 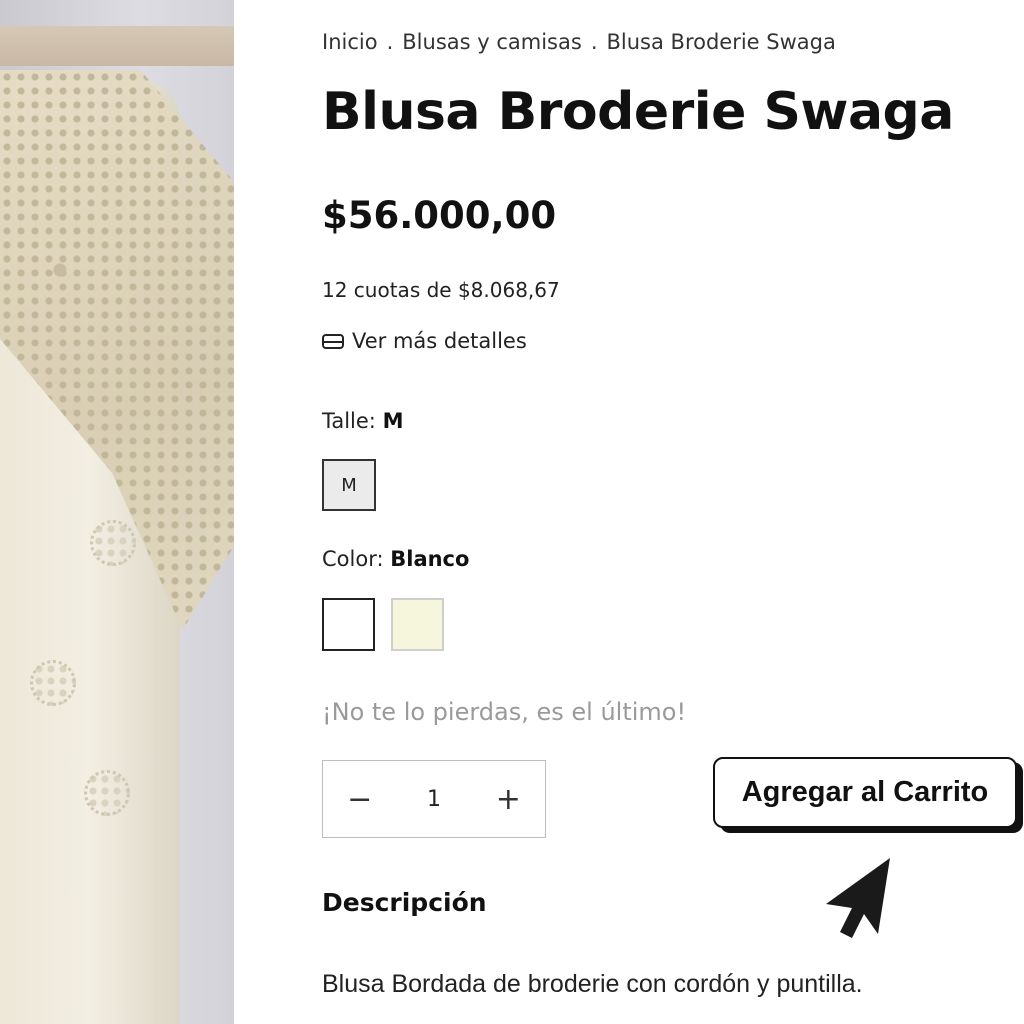 What do you see at coordinates (417, 624) in the screenshot?
I see `color-swatch-crema` at bounding box center [417, 624].